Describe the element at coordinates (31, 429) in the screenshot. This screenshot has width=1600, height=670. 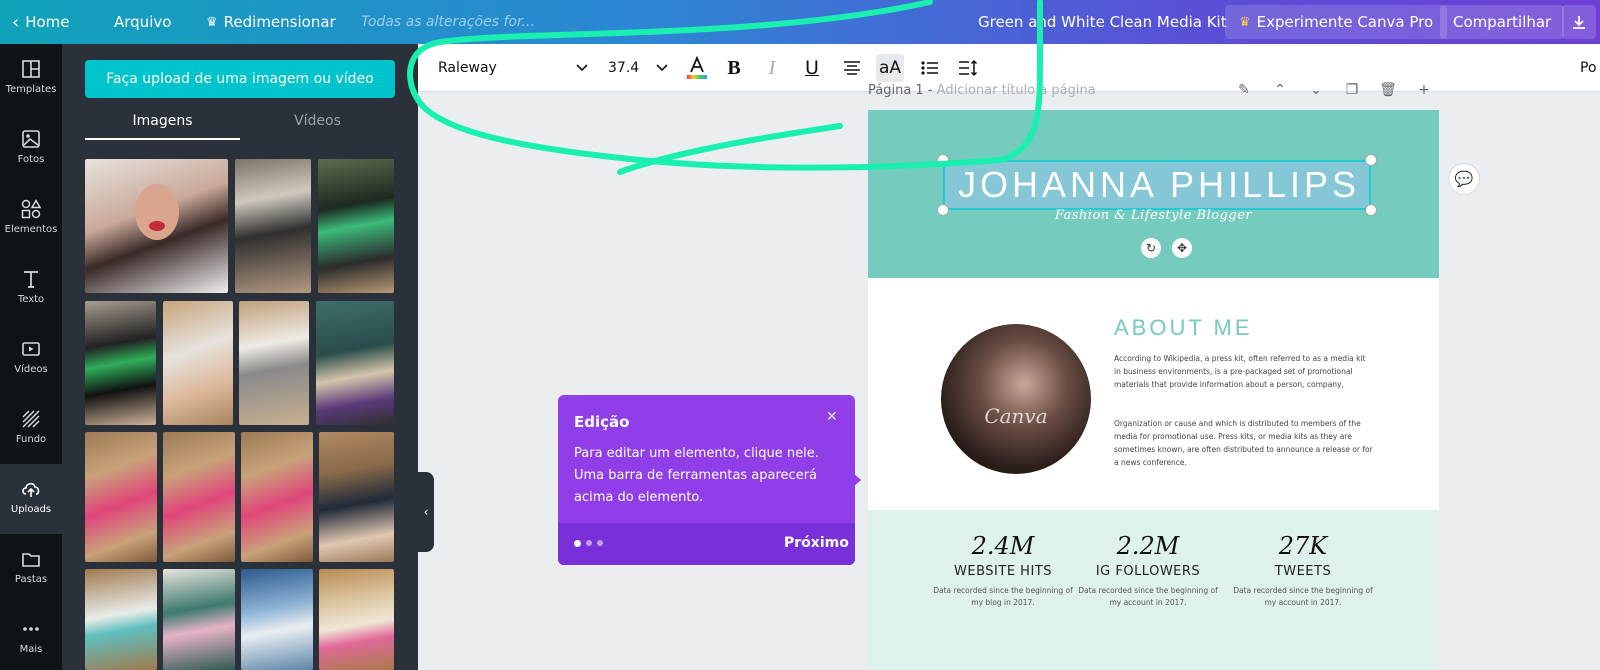
I see `rail-item-background: Fundo` at that location.